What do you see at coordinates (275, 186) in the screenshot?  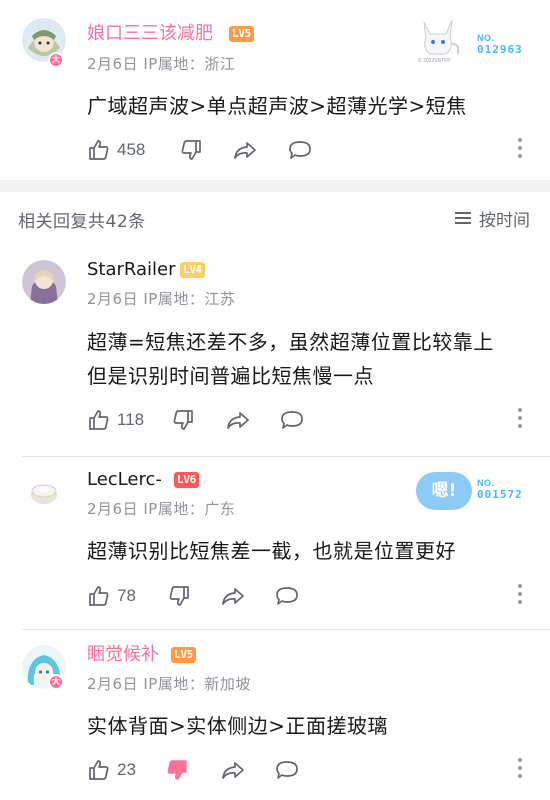 I see `section-divider-band` at bounding box center [275, 186].